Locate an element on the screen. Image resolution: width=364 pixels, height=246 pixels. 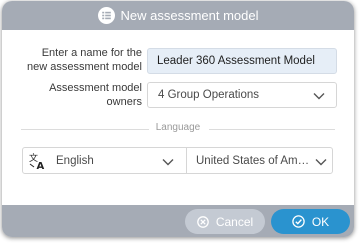
list-icon is located at coordinates (106, 15).